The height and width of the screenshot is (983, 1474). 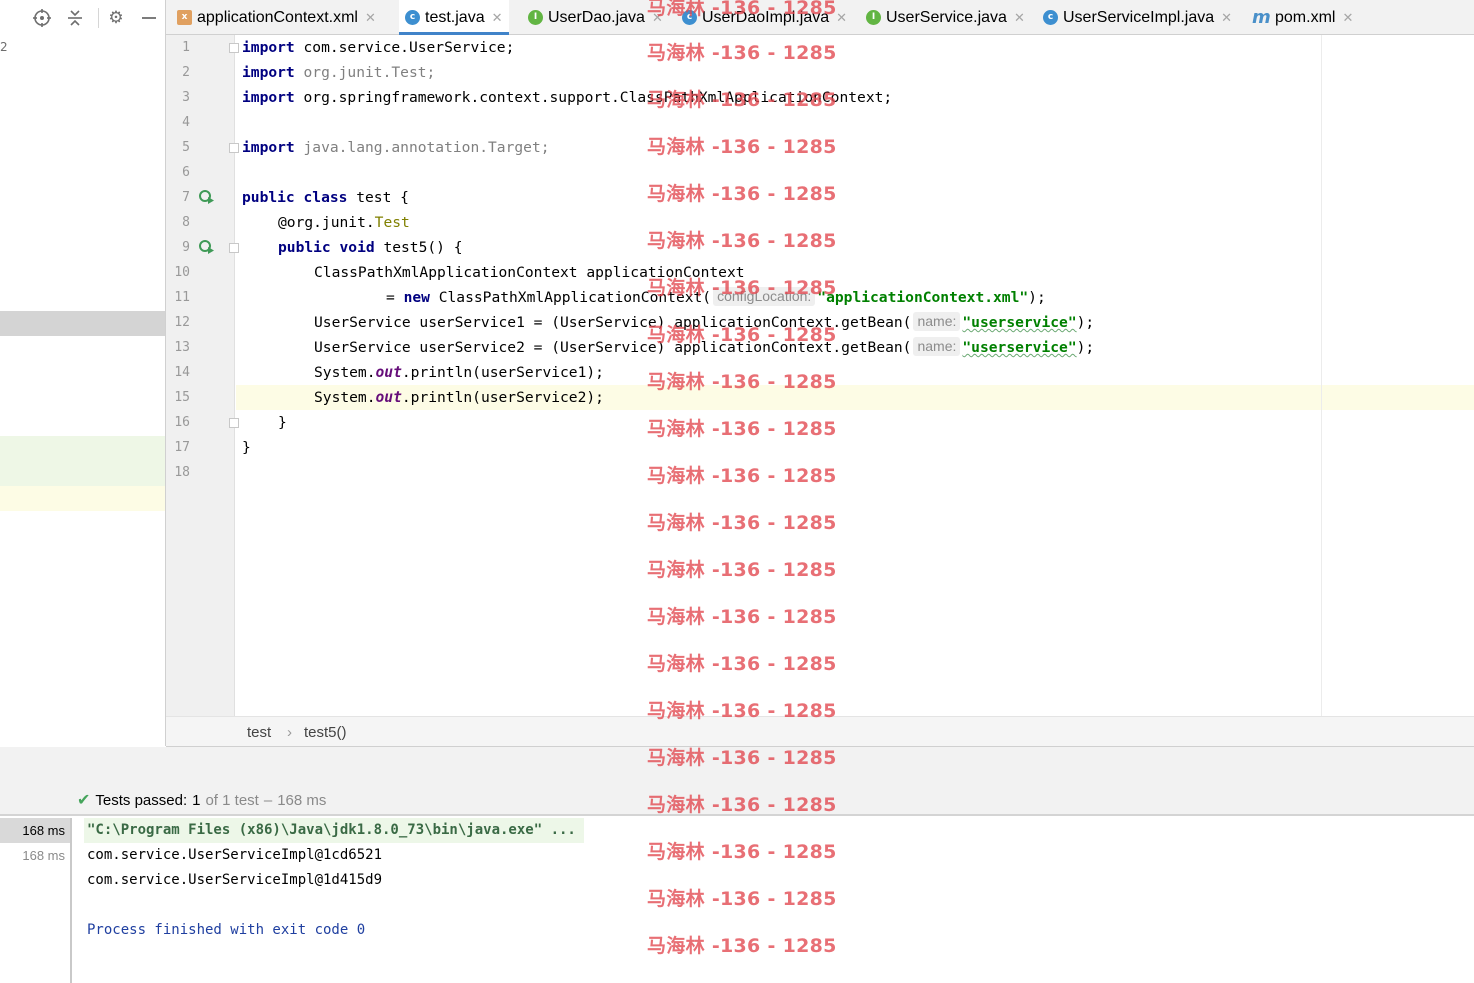 I want to click on line-number: 18, so click(x=182, y=472).